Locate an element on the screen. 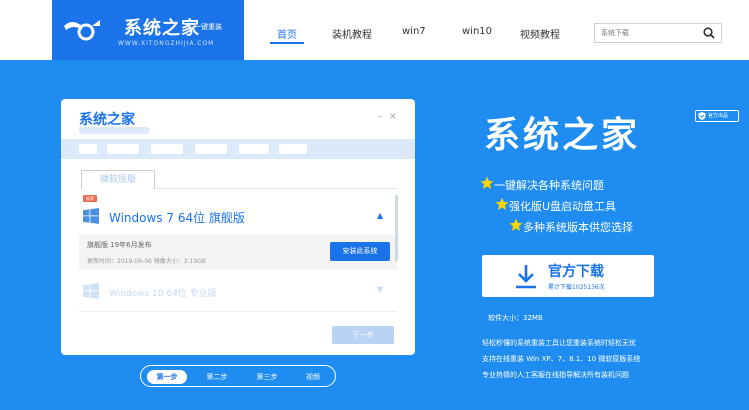  feature-1: 一键解决各种系统问题 is located at coordinates (549, 185).